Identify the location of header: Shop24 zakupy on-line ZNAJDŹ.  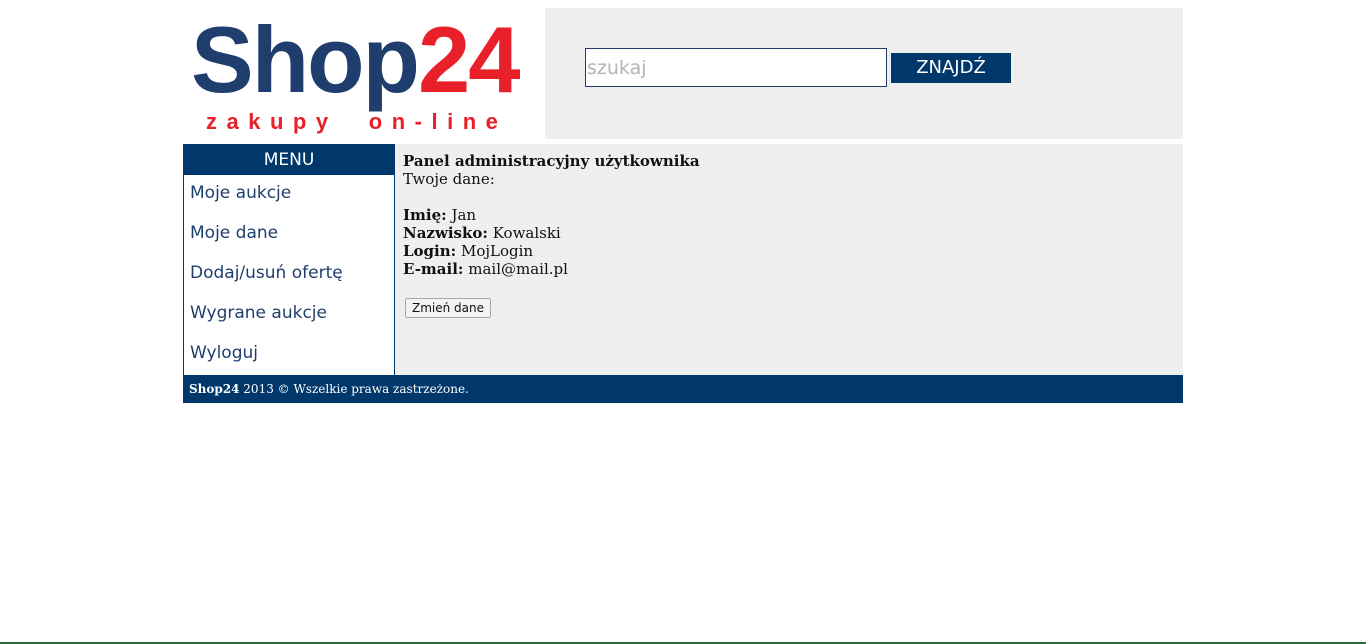
(683, 73).